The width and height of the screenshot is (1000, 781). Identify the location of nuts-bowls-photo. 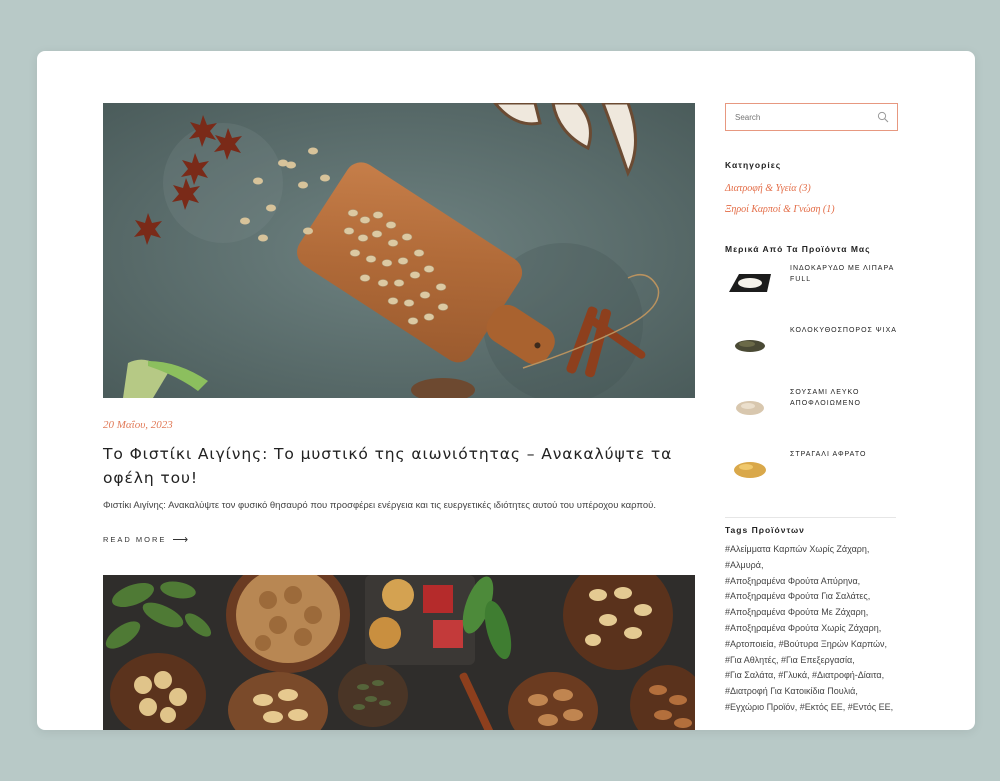
(399, 652).